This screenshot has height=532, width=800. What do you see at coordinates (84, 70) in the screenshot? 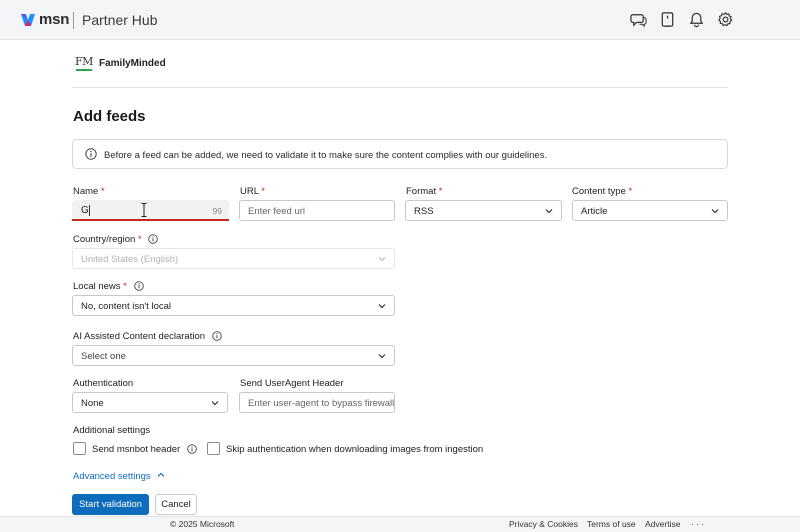
I see `account-logo-underline` at bounding box center [84, 70].